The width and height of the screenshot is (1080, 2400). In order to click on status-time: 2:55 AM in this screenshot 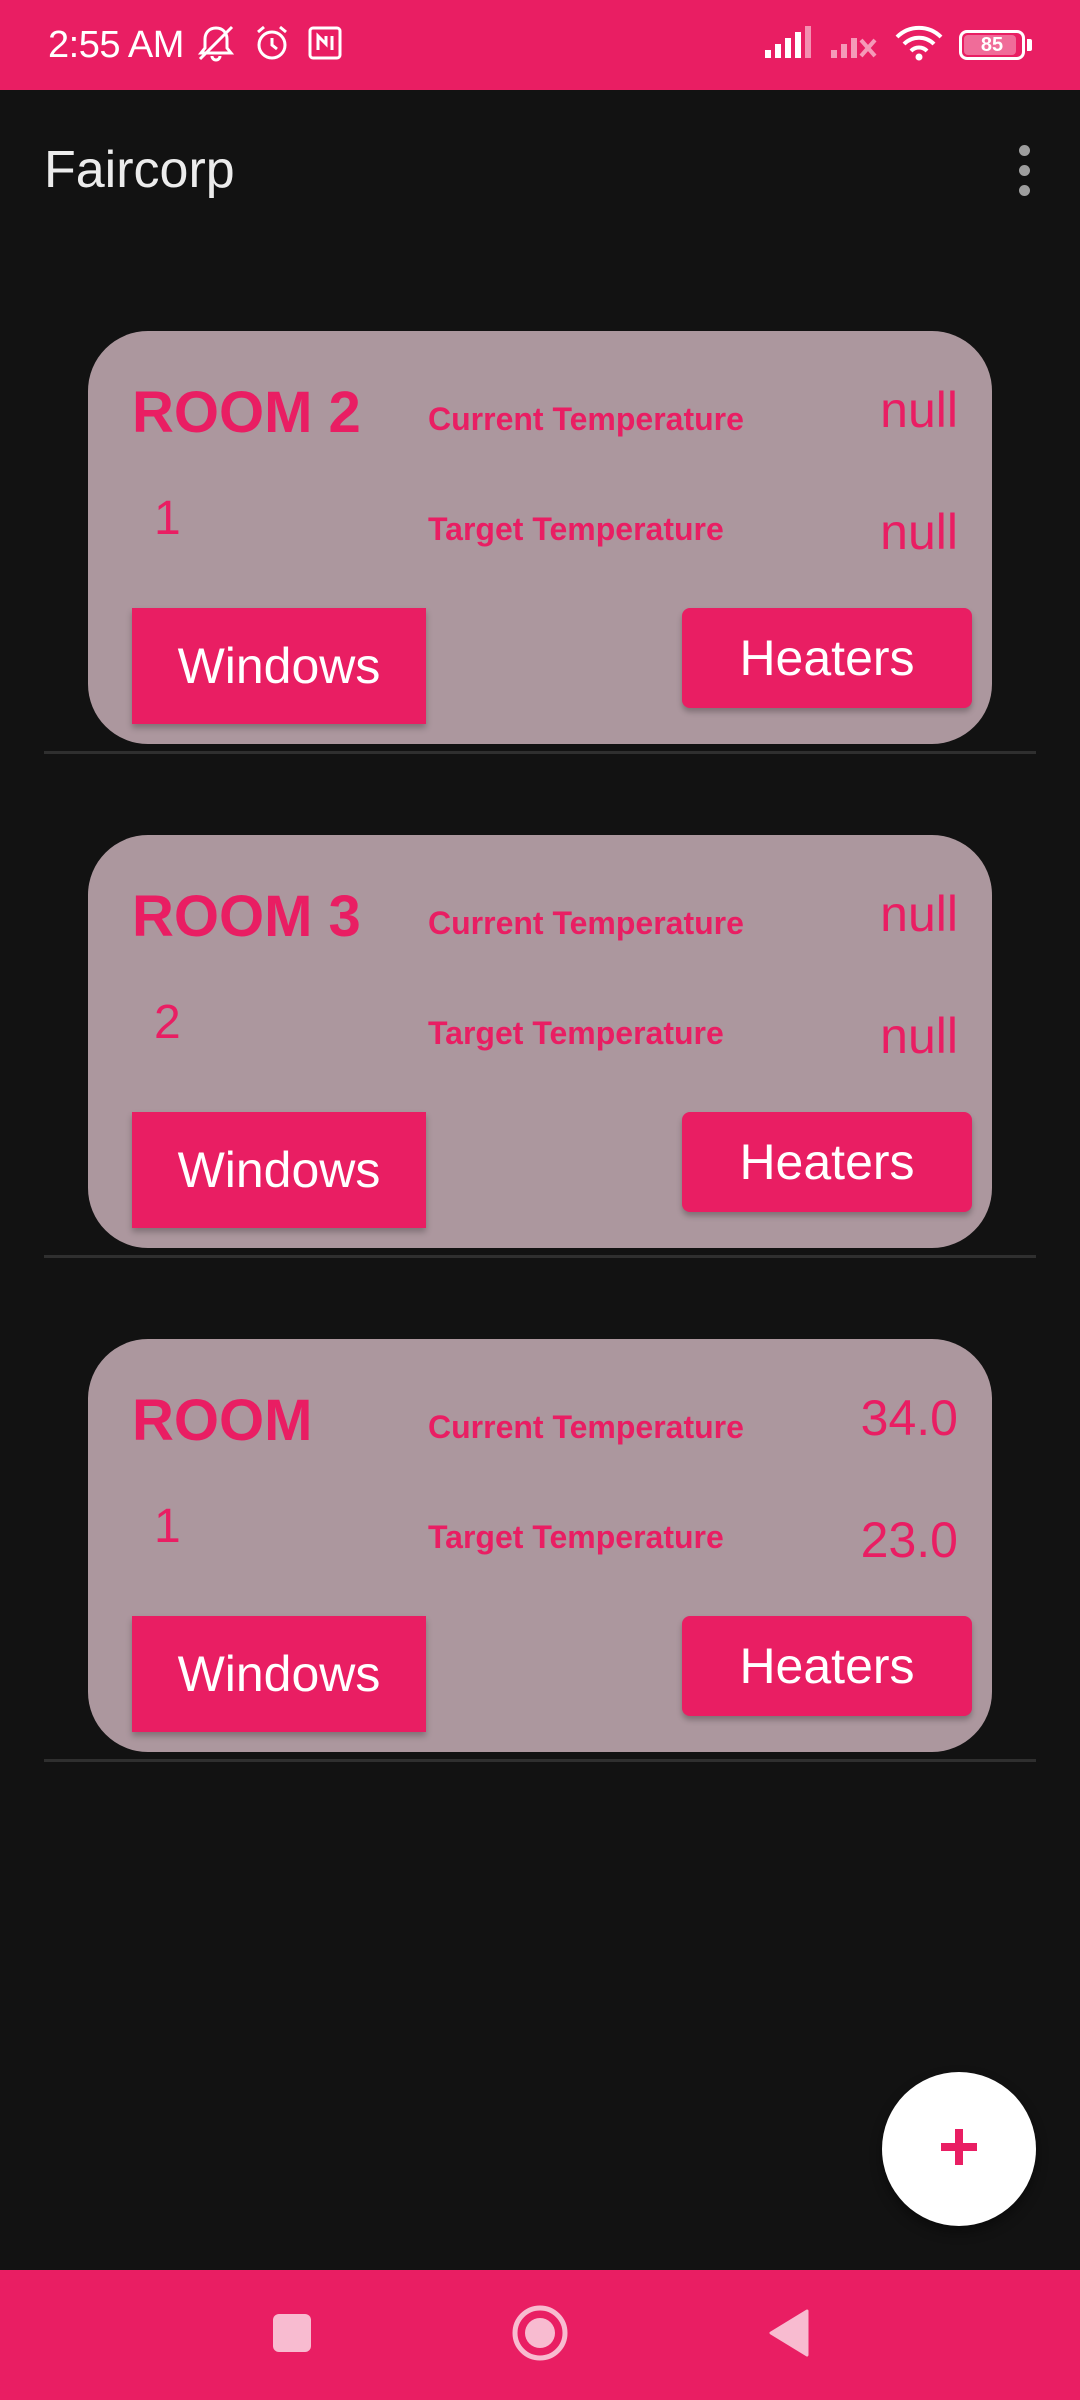, I will do `click(116, 44)`.